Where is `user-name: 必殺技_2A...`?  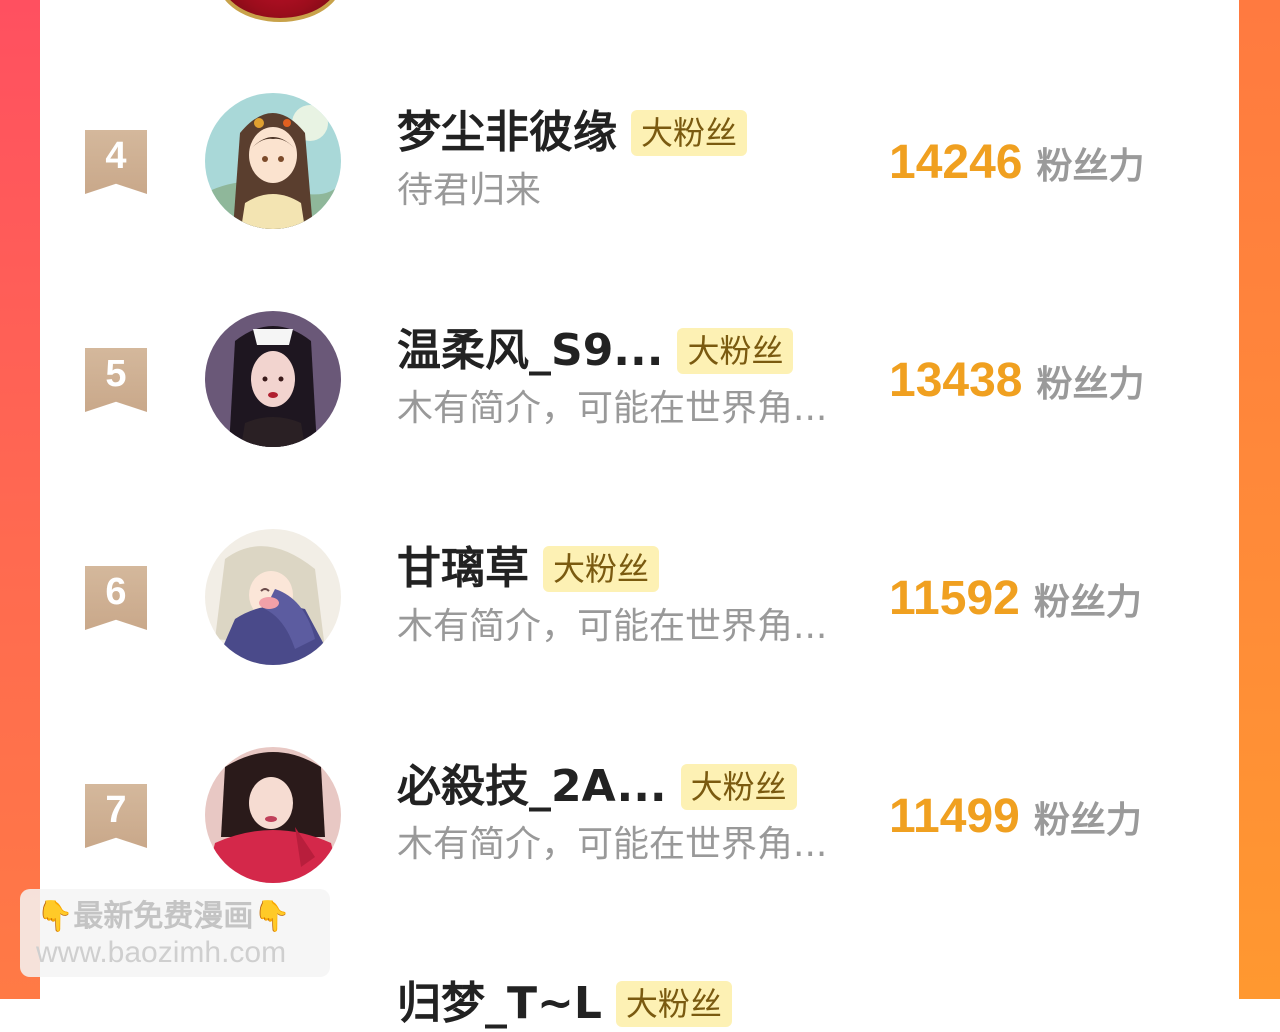
user-name: 必殺技_2A... is located at coordinates (532, 787).